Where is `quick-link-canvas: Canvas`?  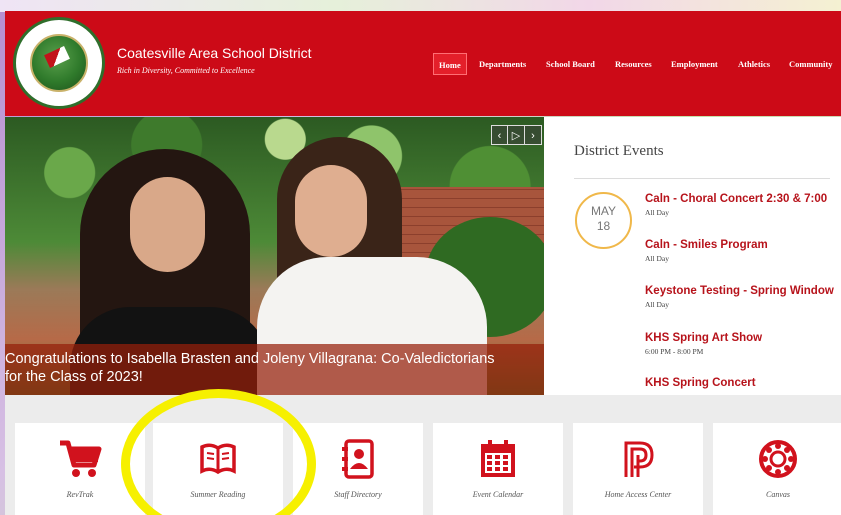 quick-link-canvas: Canvas is located at coordinates (777, 469).